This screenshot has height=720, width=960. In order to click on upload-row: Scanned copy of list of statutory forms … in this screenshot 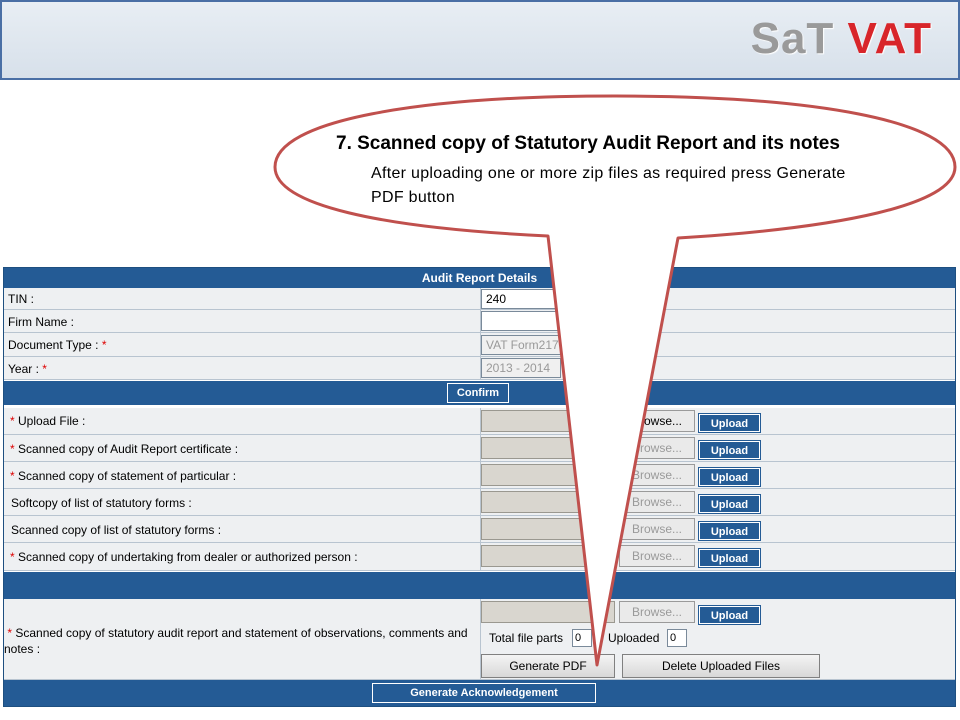, I will do `click(479, 529)`.